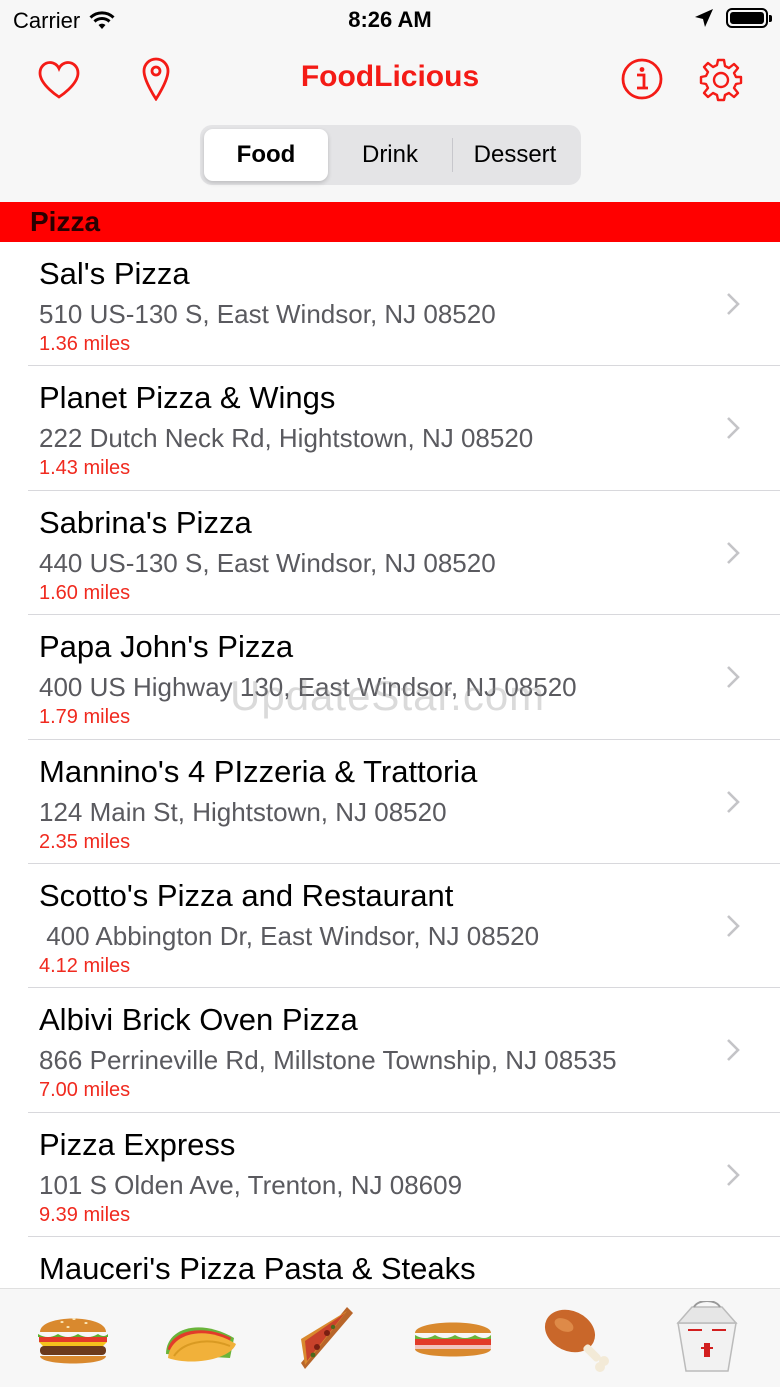 The height and width of the screenshot is (1387, 780). I want to click on list-item: Mauceri's Pizza Pasta & Steaks, so click(390, 1262).